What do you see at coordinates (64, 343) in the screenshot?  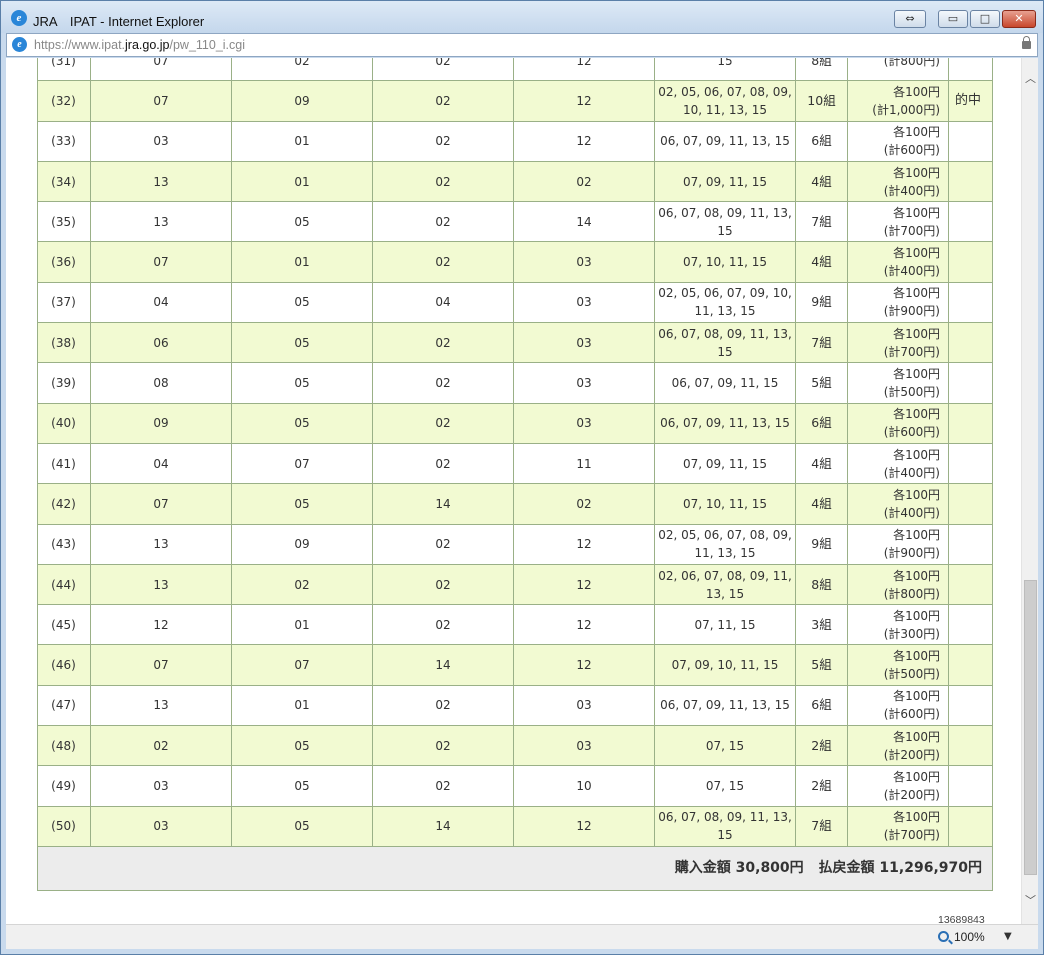 I see `row-number: (38)` at bounding box center [64, 343].